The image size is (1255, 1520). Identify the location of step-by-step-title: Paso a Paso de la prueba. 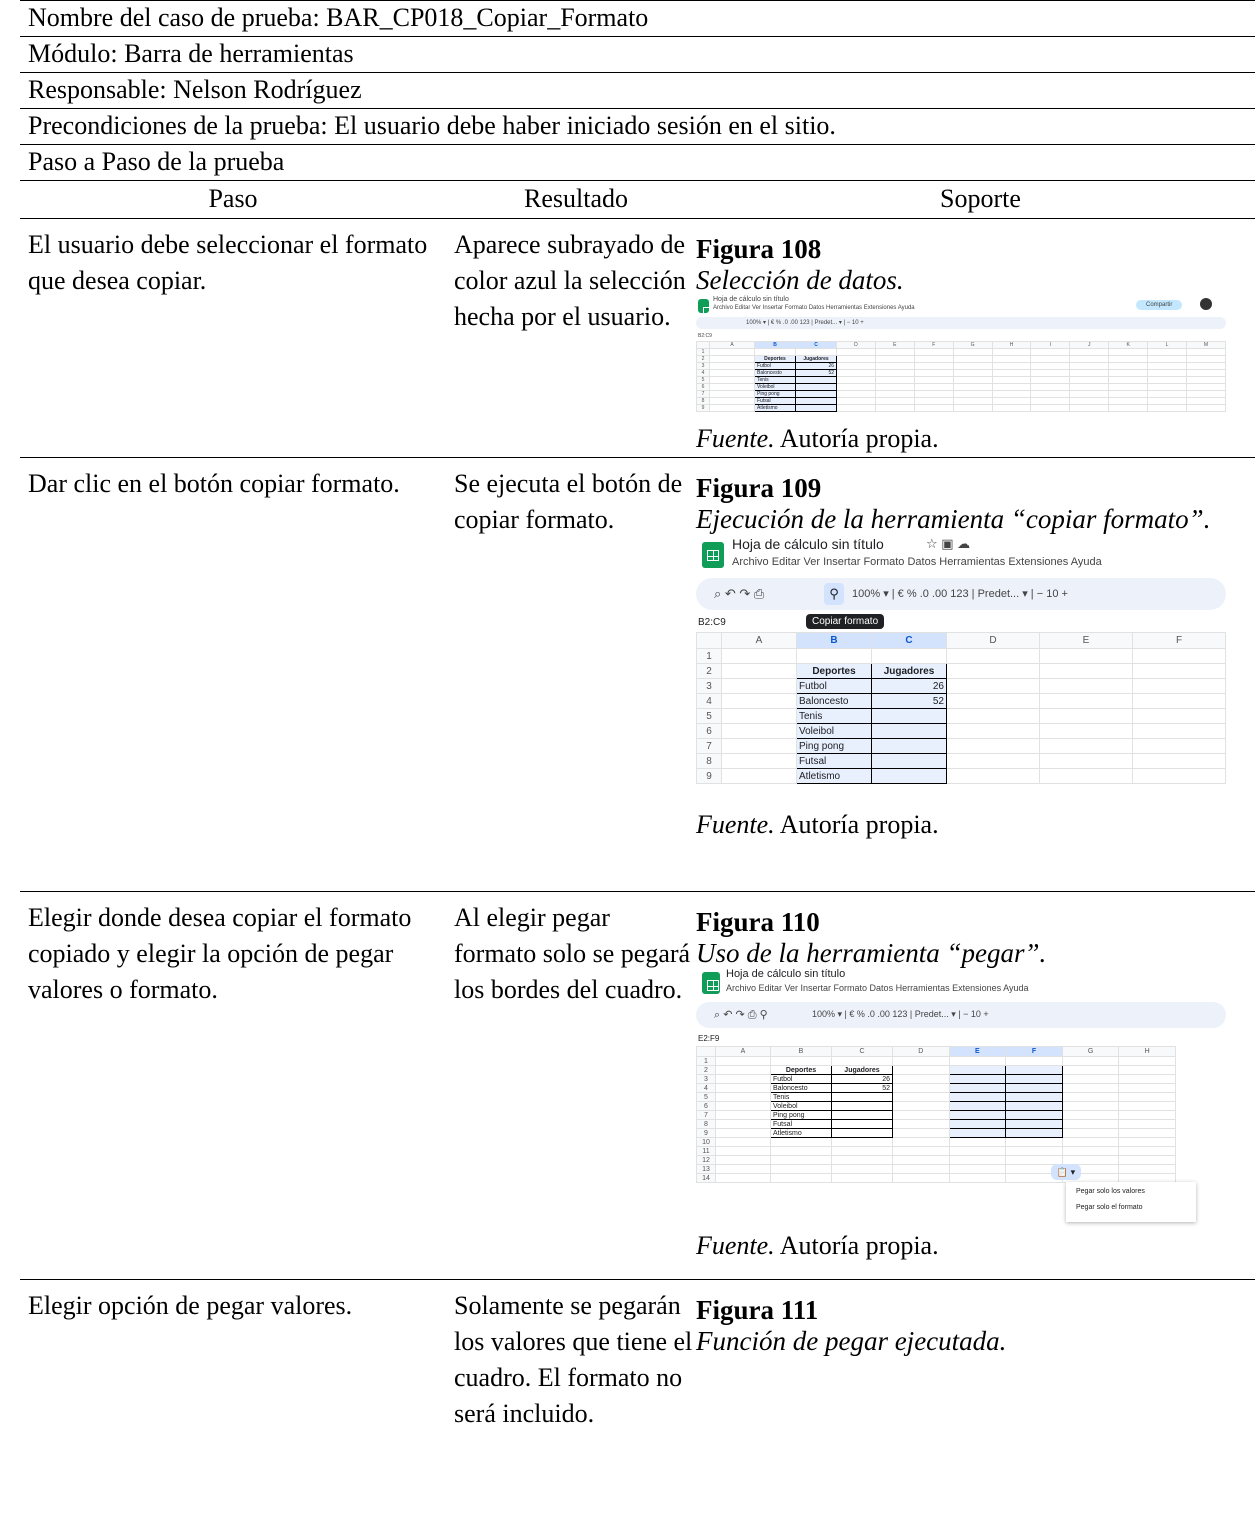
(637, 163).